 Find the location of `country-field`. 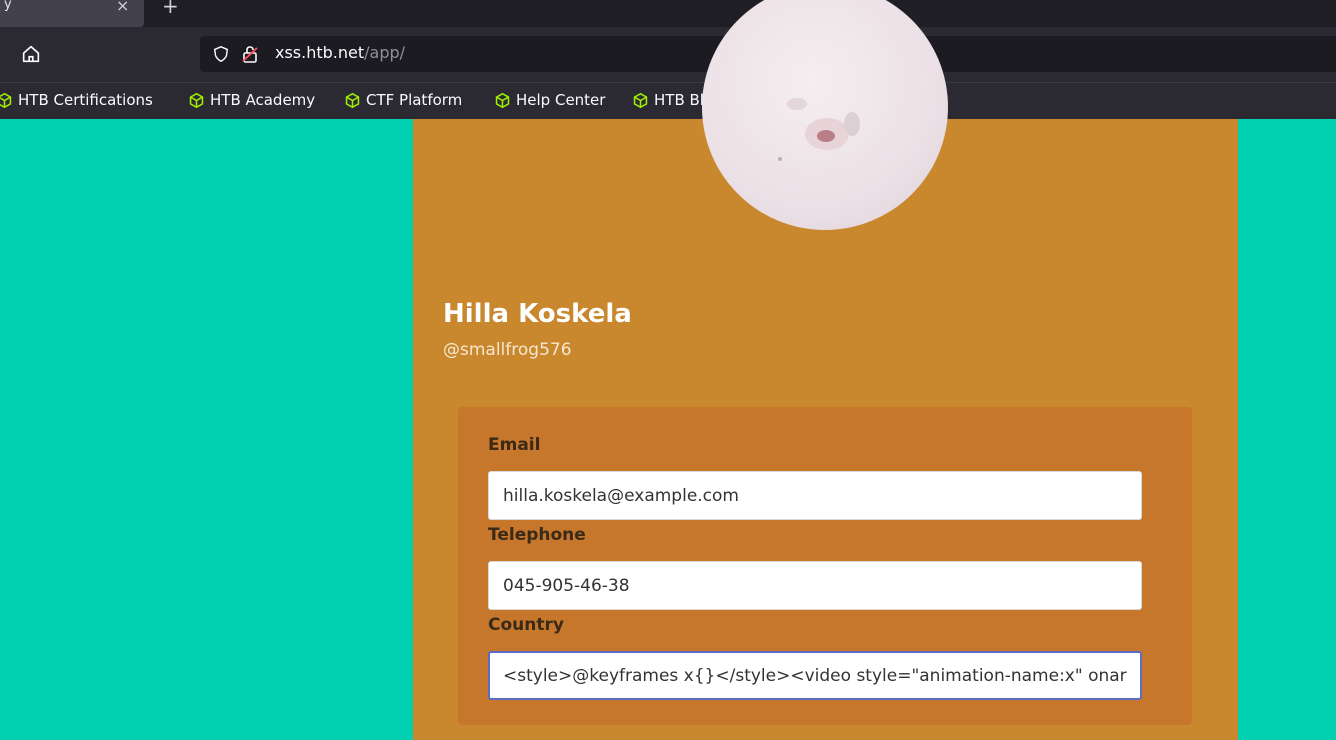

country-field is located at coordinates (815, 675).